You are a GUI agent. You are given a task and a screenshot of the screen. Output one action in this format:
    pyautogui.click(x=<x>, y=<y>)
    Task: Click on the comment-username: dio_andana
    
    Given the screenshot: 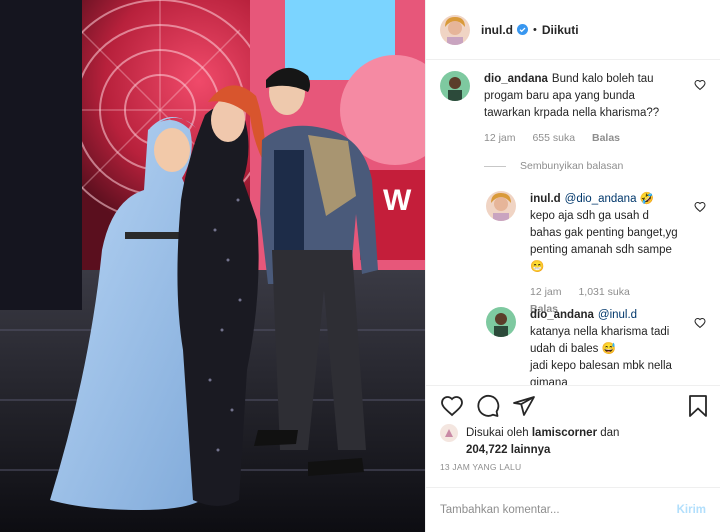 What is the action you would take?
    pyautogui.click(x=516, y=79)
    